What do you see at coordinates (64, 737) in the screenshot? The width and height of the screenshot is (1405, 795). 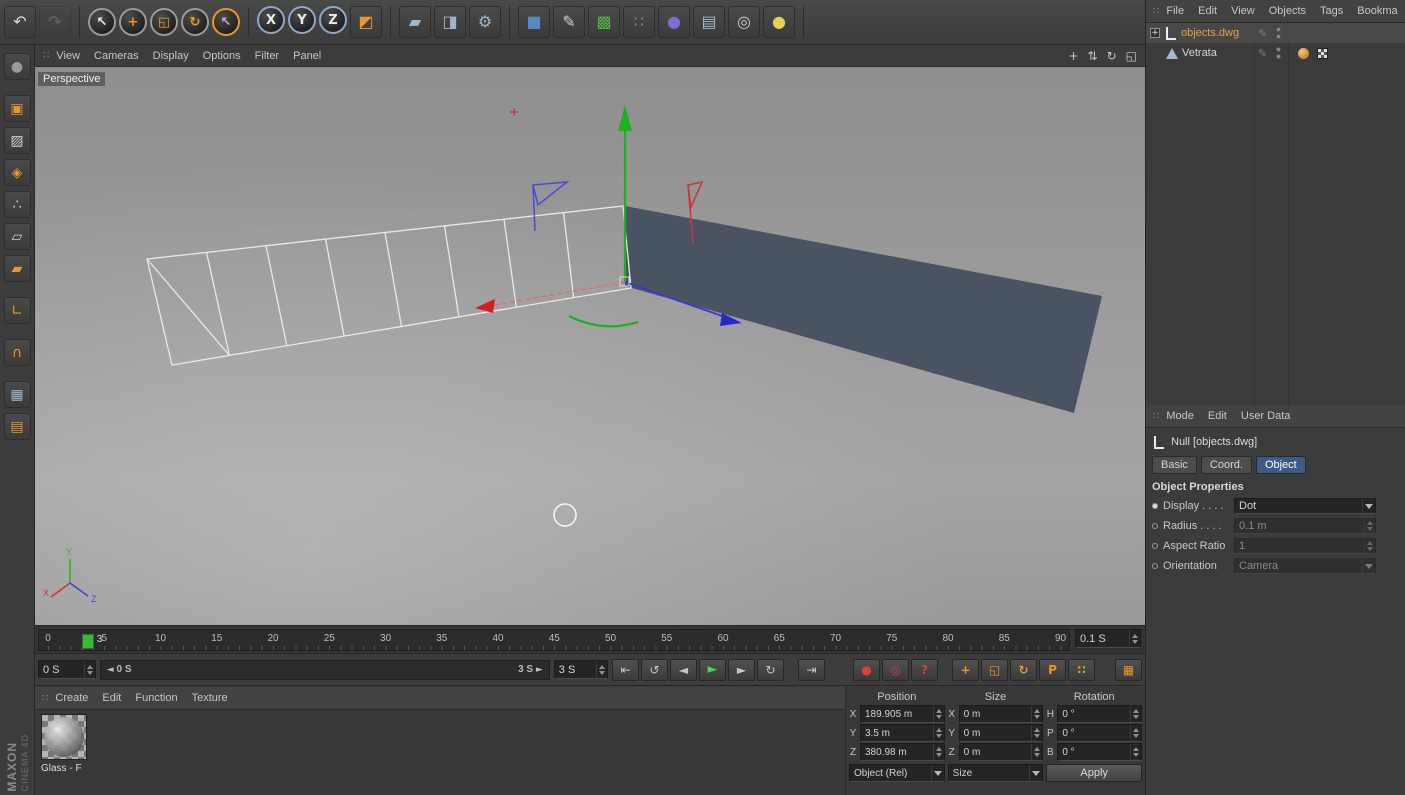 I see `material-thumbnail` at bounding box center [64, 737].